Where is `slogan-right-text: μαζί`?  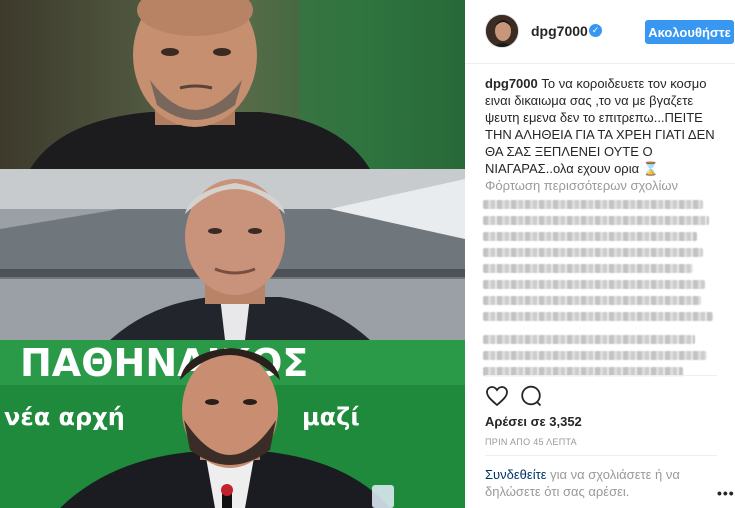
slogan-right-text: μαζί is located at coordinates (331, 417).